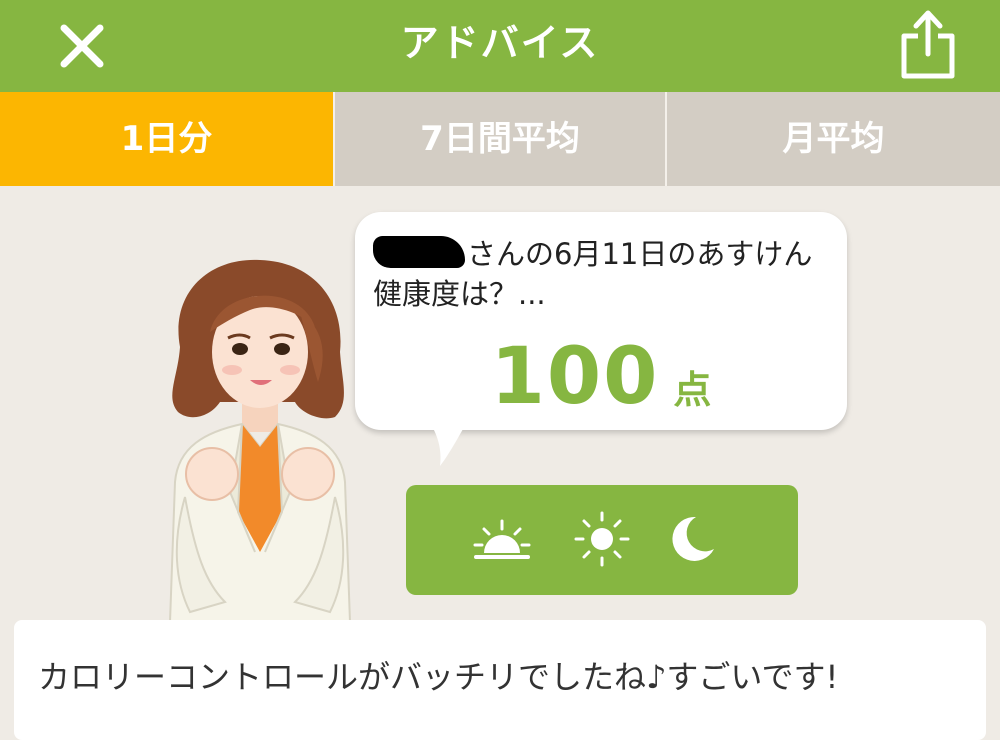 The image size is (1000, 740). What do you see at coordinates (640, 254) in the screenshot?
I see `greeting-line-1: さんの6月11日のあすけん` at bounding box center [640, 254].